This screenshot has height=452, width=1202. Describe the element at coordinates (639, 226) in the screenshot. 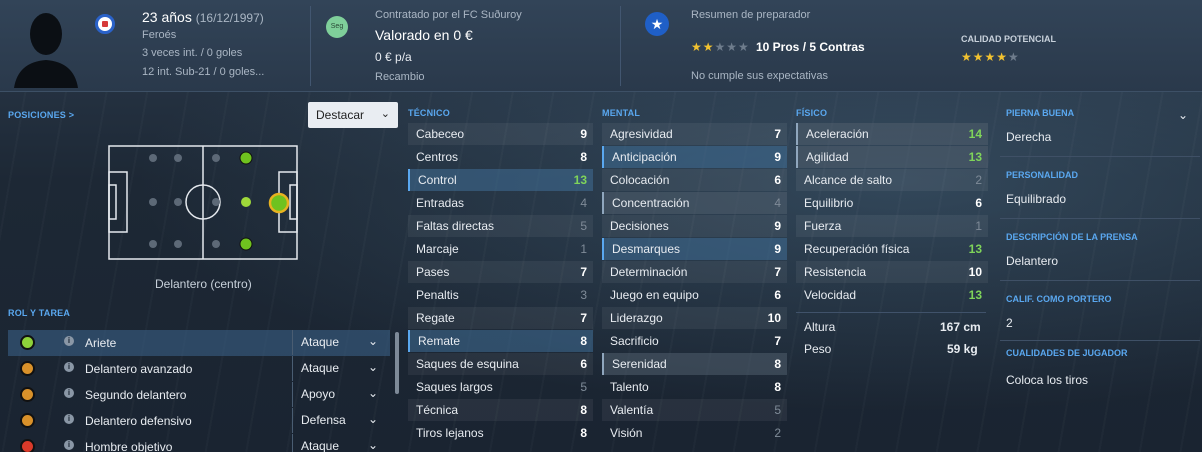

I see `attr-name: Decisiones` at that location.